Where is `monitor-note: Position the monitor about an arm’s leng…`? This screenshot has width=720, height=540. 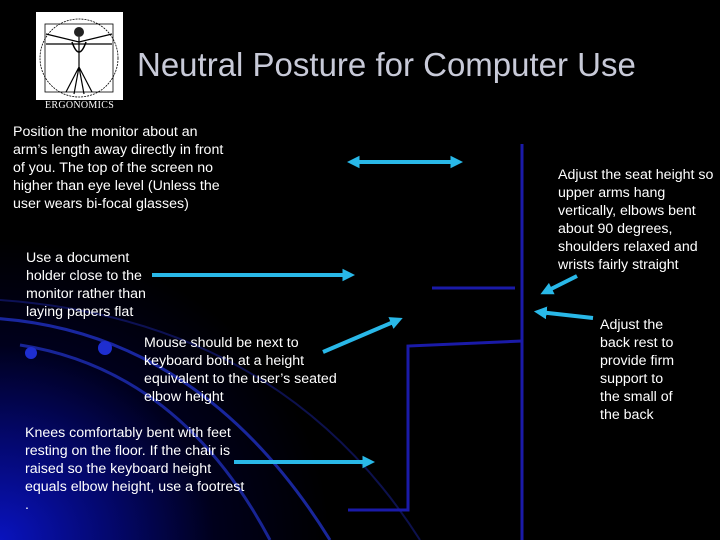
monitor-note: Position the monitor about an arm’s leng… is located at coordinates (118, 168).